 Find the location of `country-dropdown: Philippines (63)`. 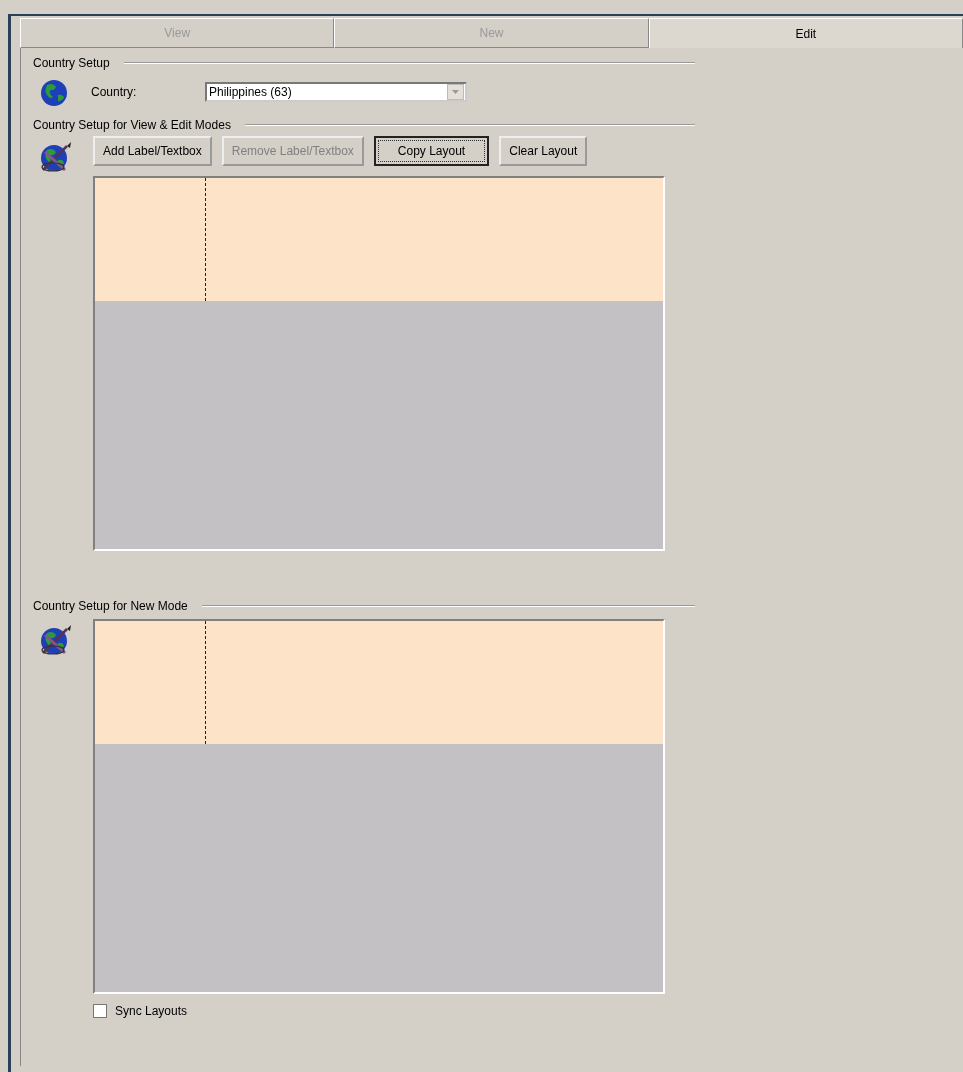

country-dropdown: Philippines (63) is located at coordinates (336, 92).